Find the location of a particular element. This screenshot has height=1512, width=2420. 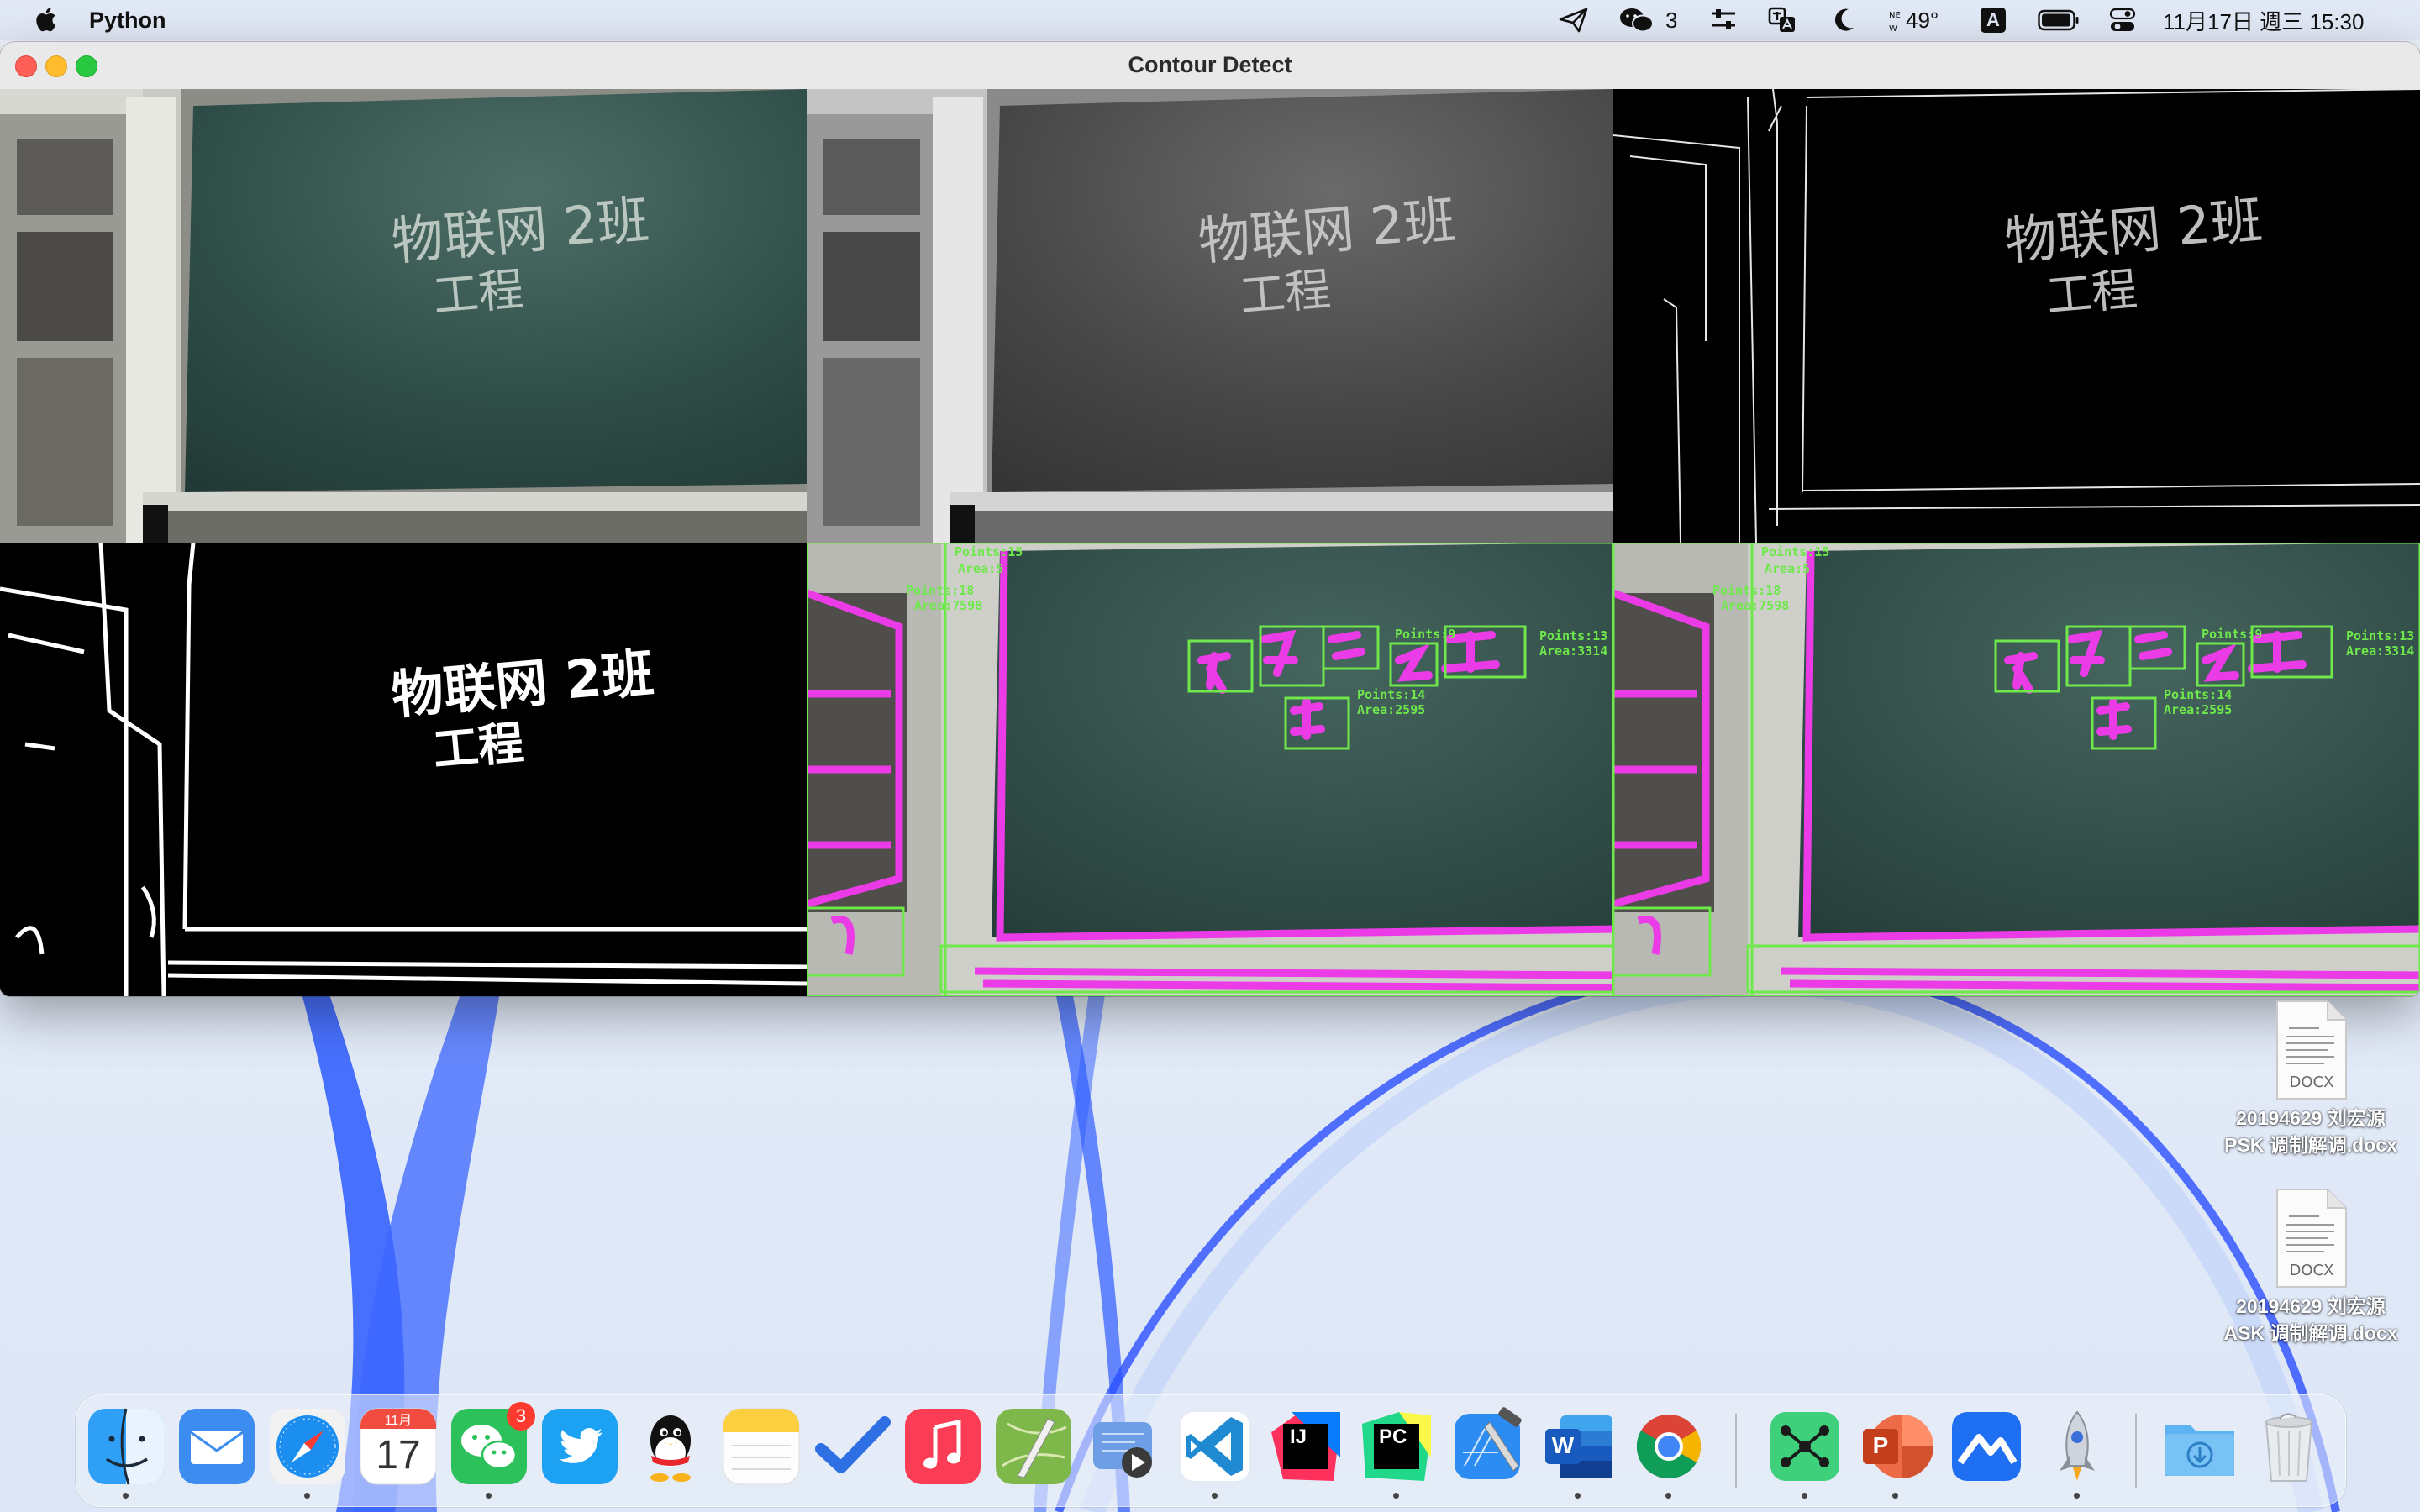

apple-menu-icon is located at coordinates (44, 19).